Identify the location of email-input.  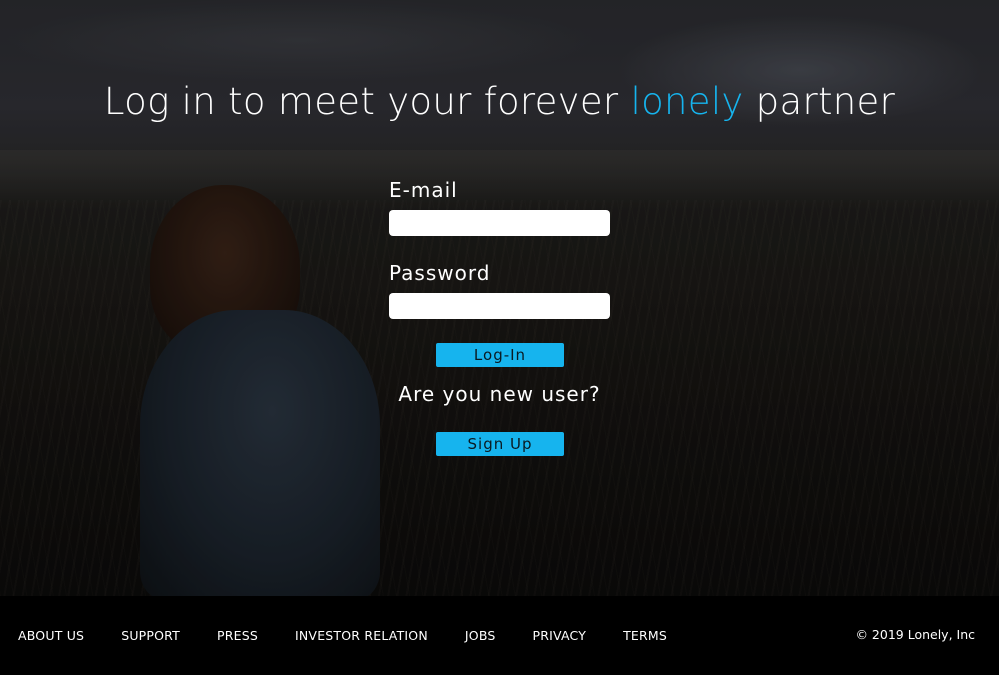
(499, 223).